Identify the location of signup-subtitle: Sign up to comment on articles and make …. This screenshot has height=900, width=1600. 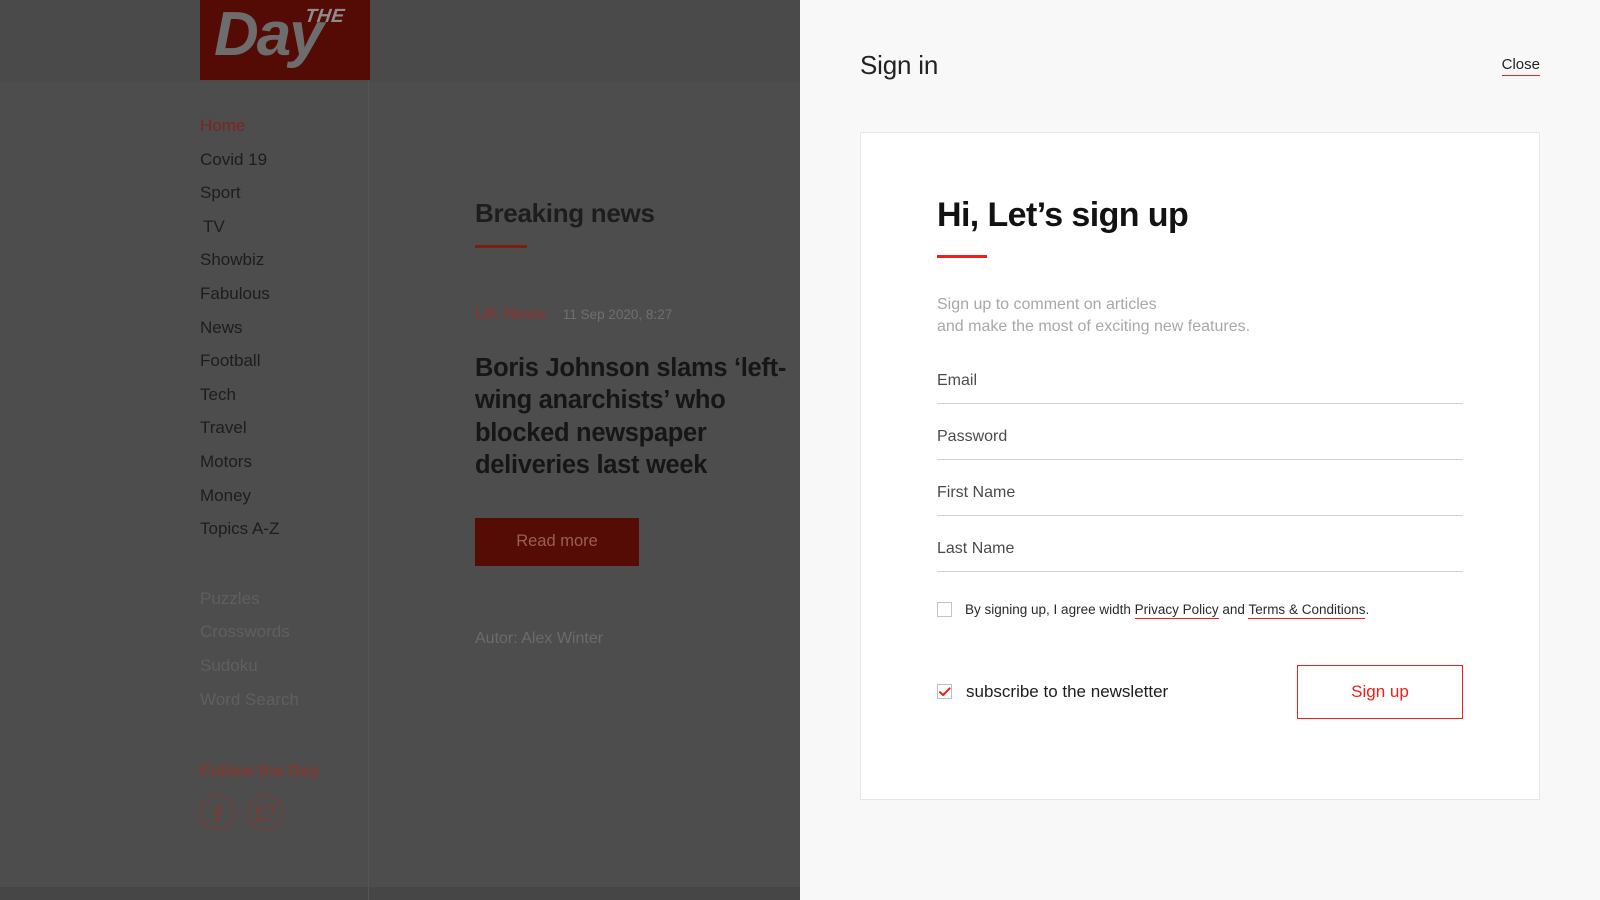
(1200, 316).